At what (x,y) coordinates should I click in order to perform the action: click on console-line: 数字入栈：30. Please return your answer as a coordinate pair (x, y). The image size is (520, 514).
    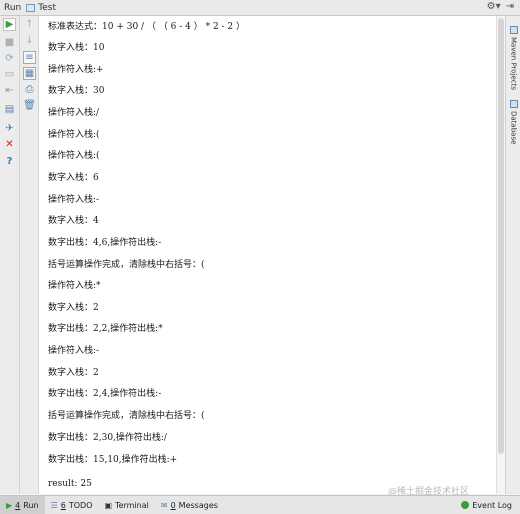
    Looking at the image, I should click on (76, 91).